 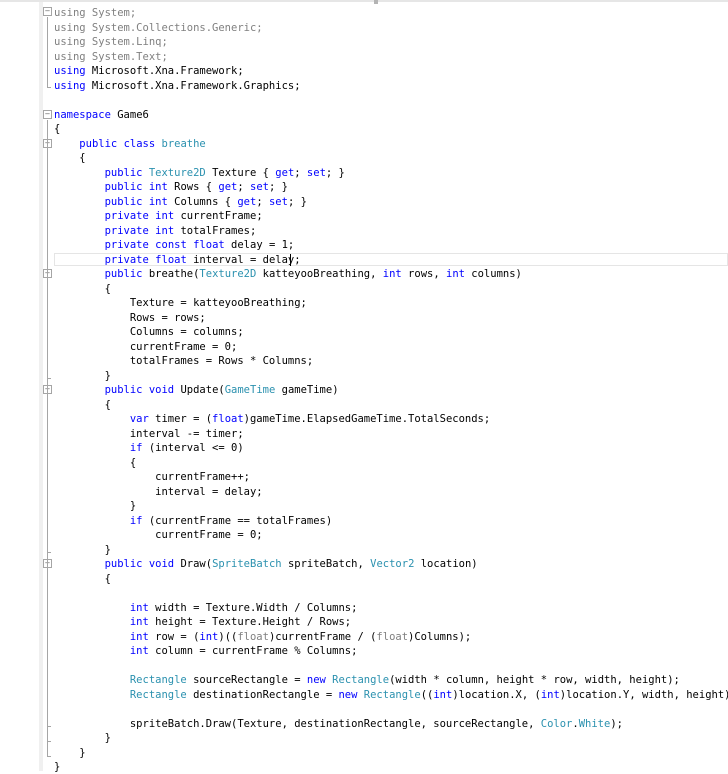 I want to click on code-token: Rectangle, so click(x=392, y=694).